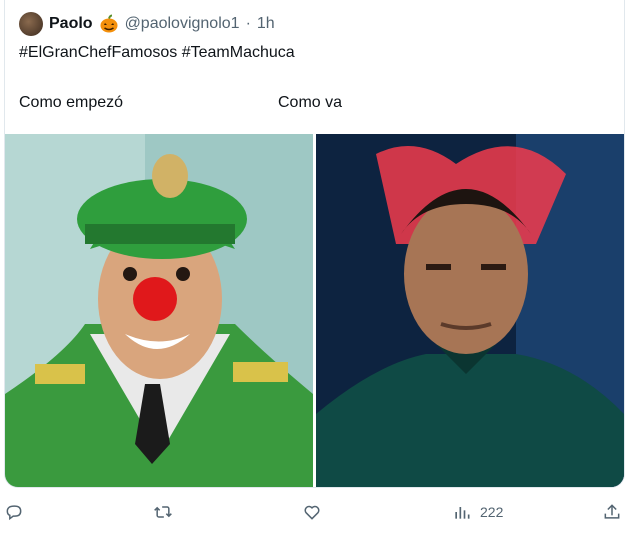 The height and width of the screenshot is (543, 640). I want to click on avatar, so click(31, 24).